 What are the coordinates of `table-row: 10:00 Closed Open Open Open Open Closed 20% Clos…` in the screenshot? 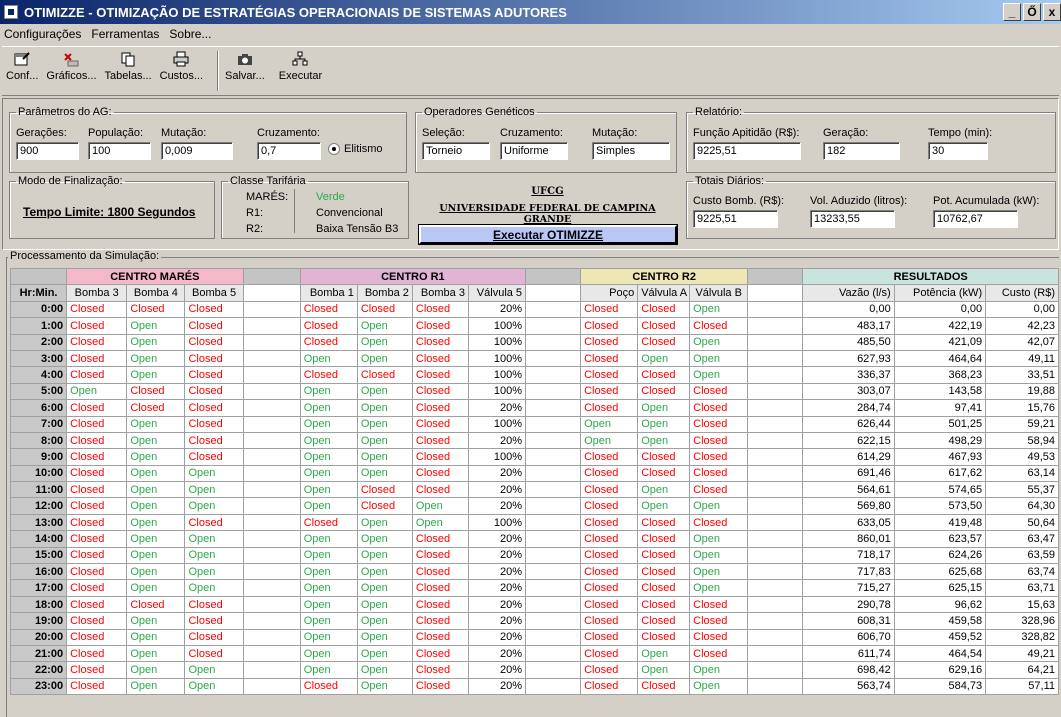 It's located at (534, 473).